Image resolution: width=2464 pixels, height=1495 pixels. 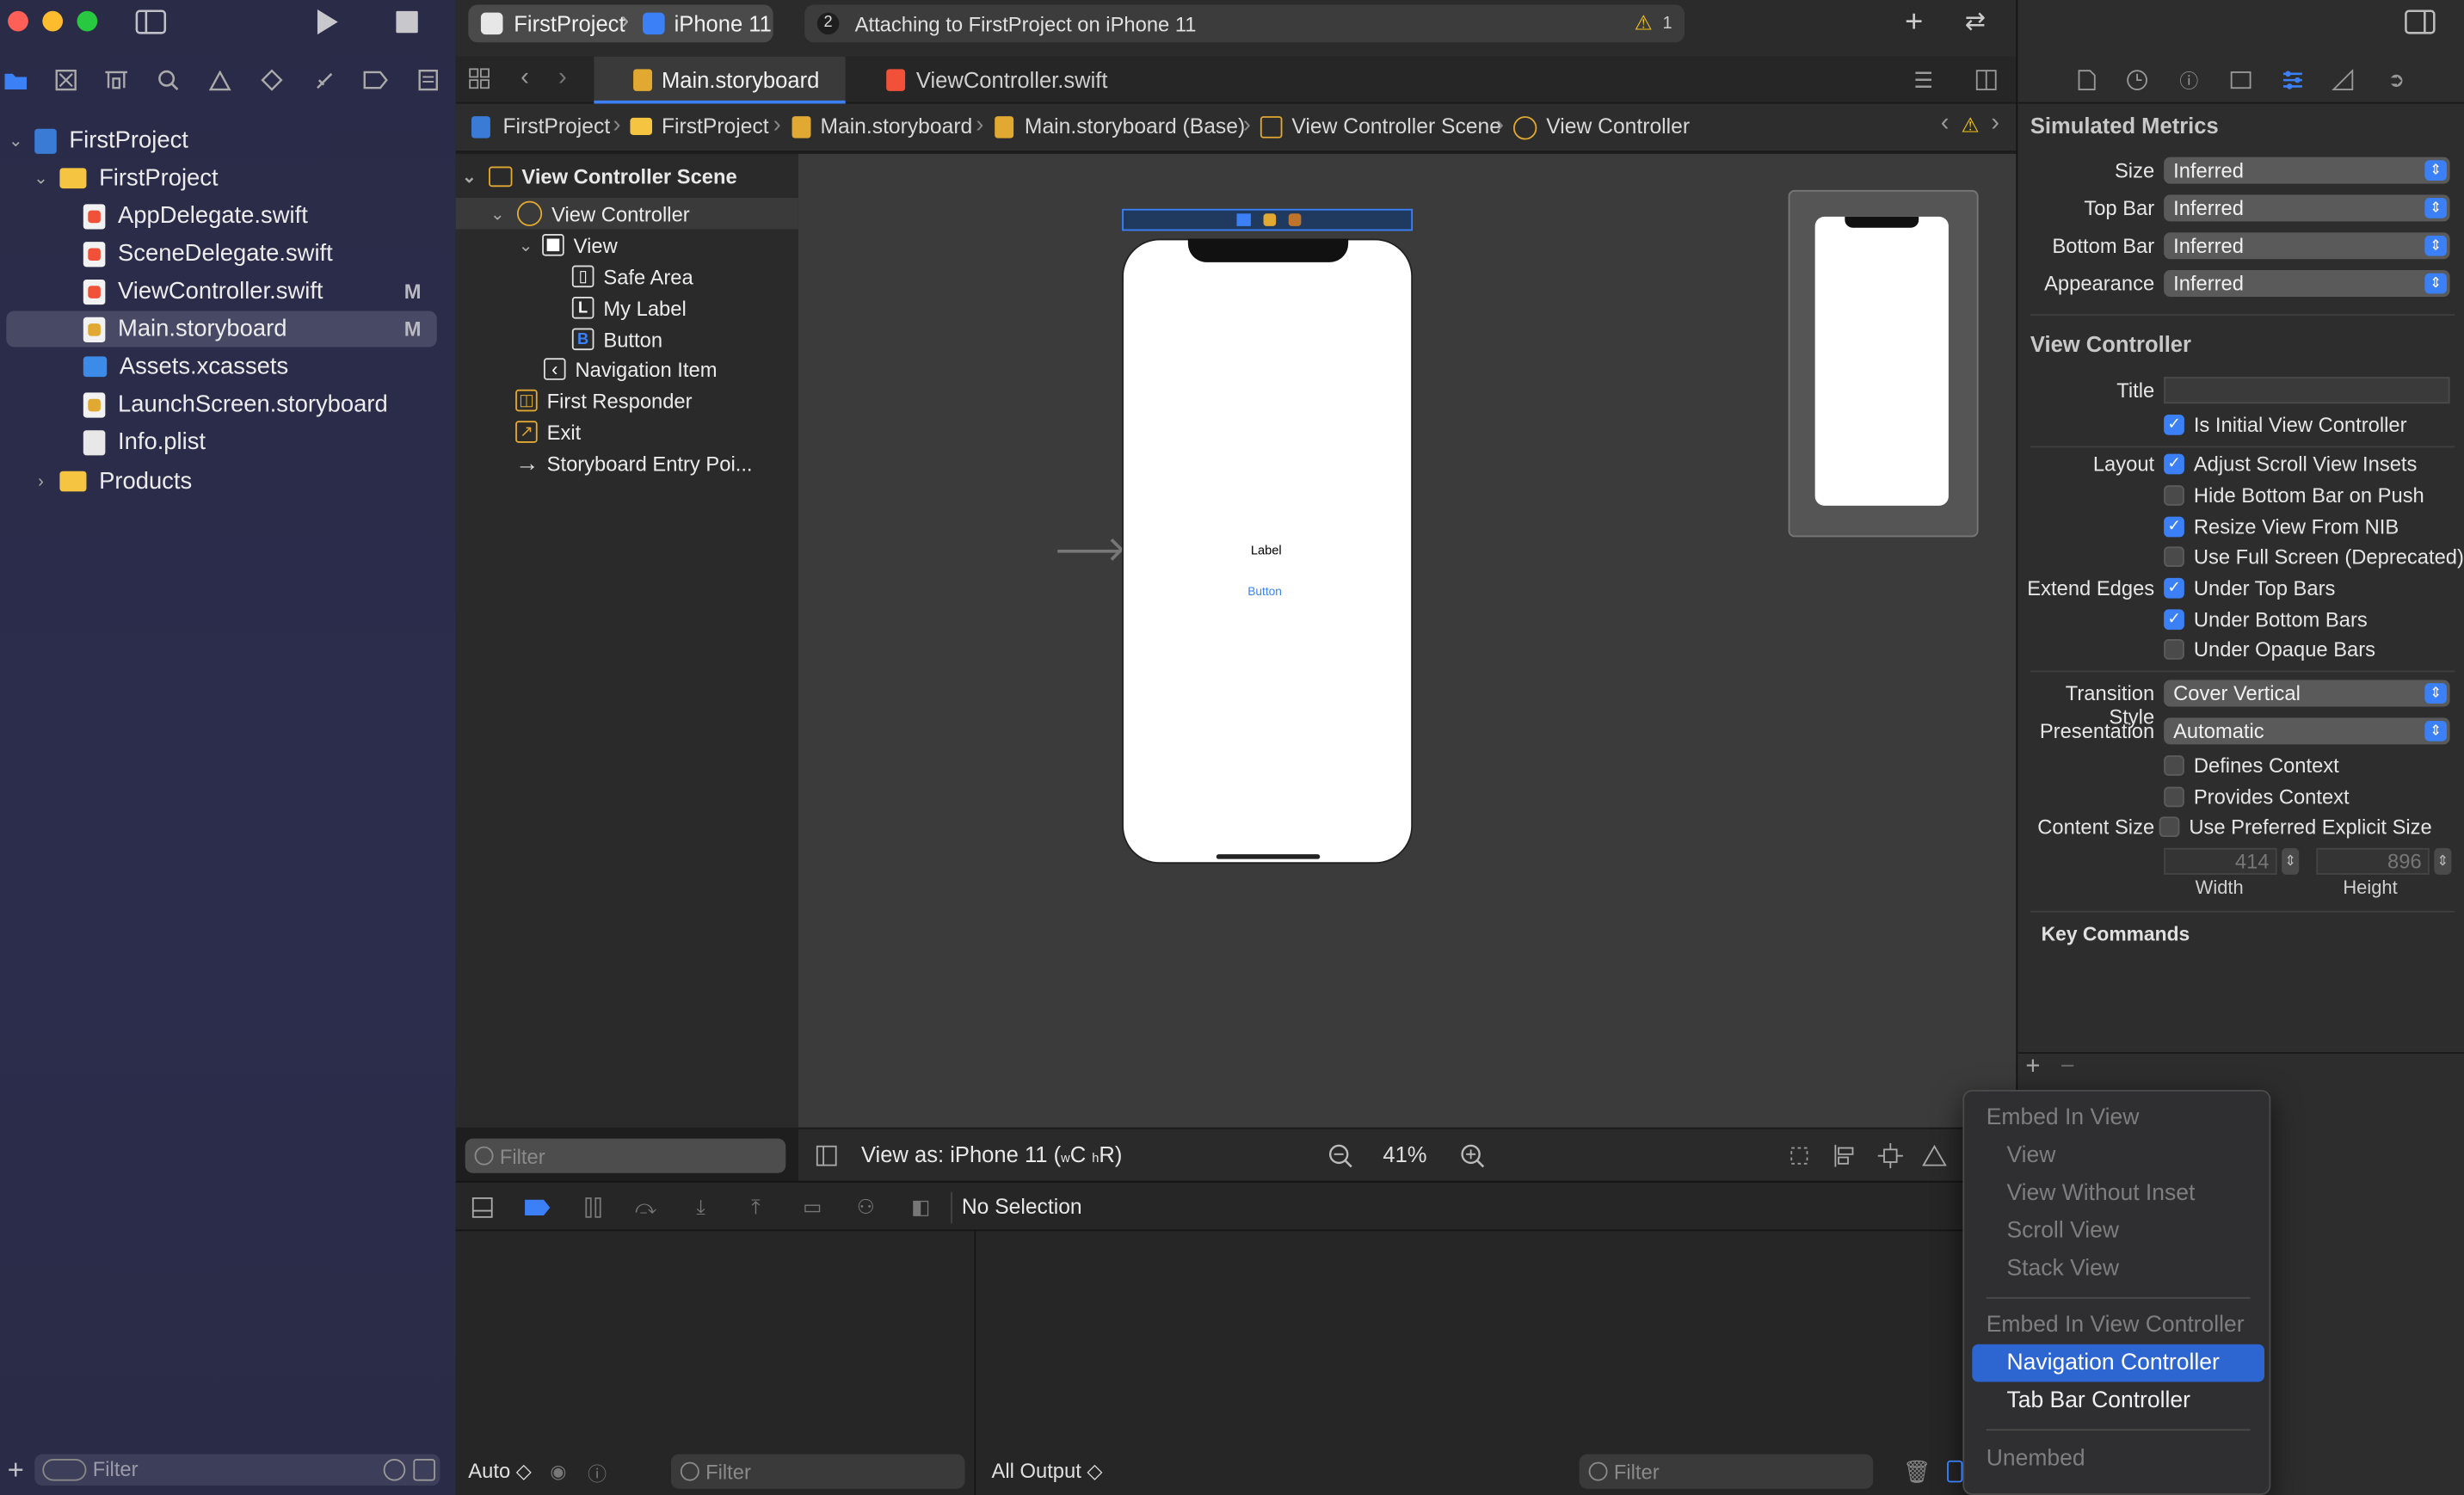 What do you see at coordinates (1268, 219) in the screenshot?
I see `scene-dock` at bounding box center [1268, 219].